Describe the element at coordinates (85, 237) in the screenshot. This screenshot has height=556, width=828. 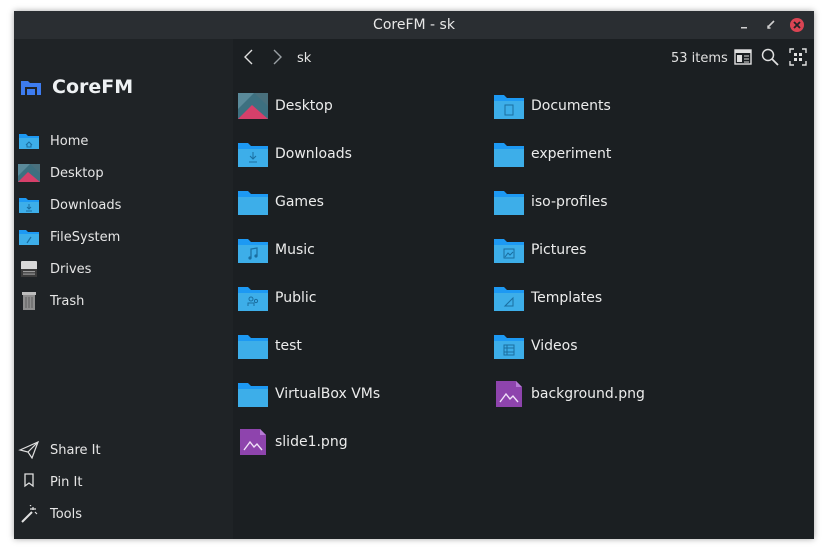
I see `sidebar-item-label: FileSystem` at that location.